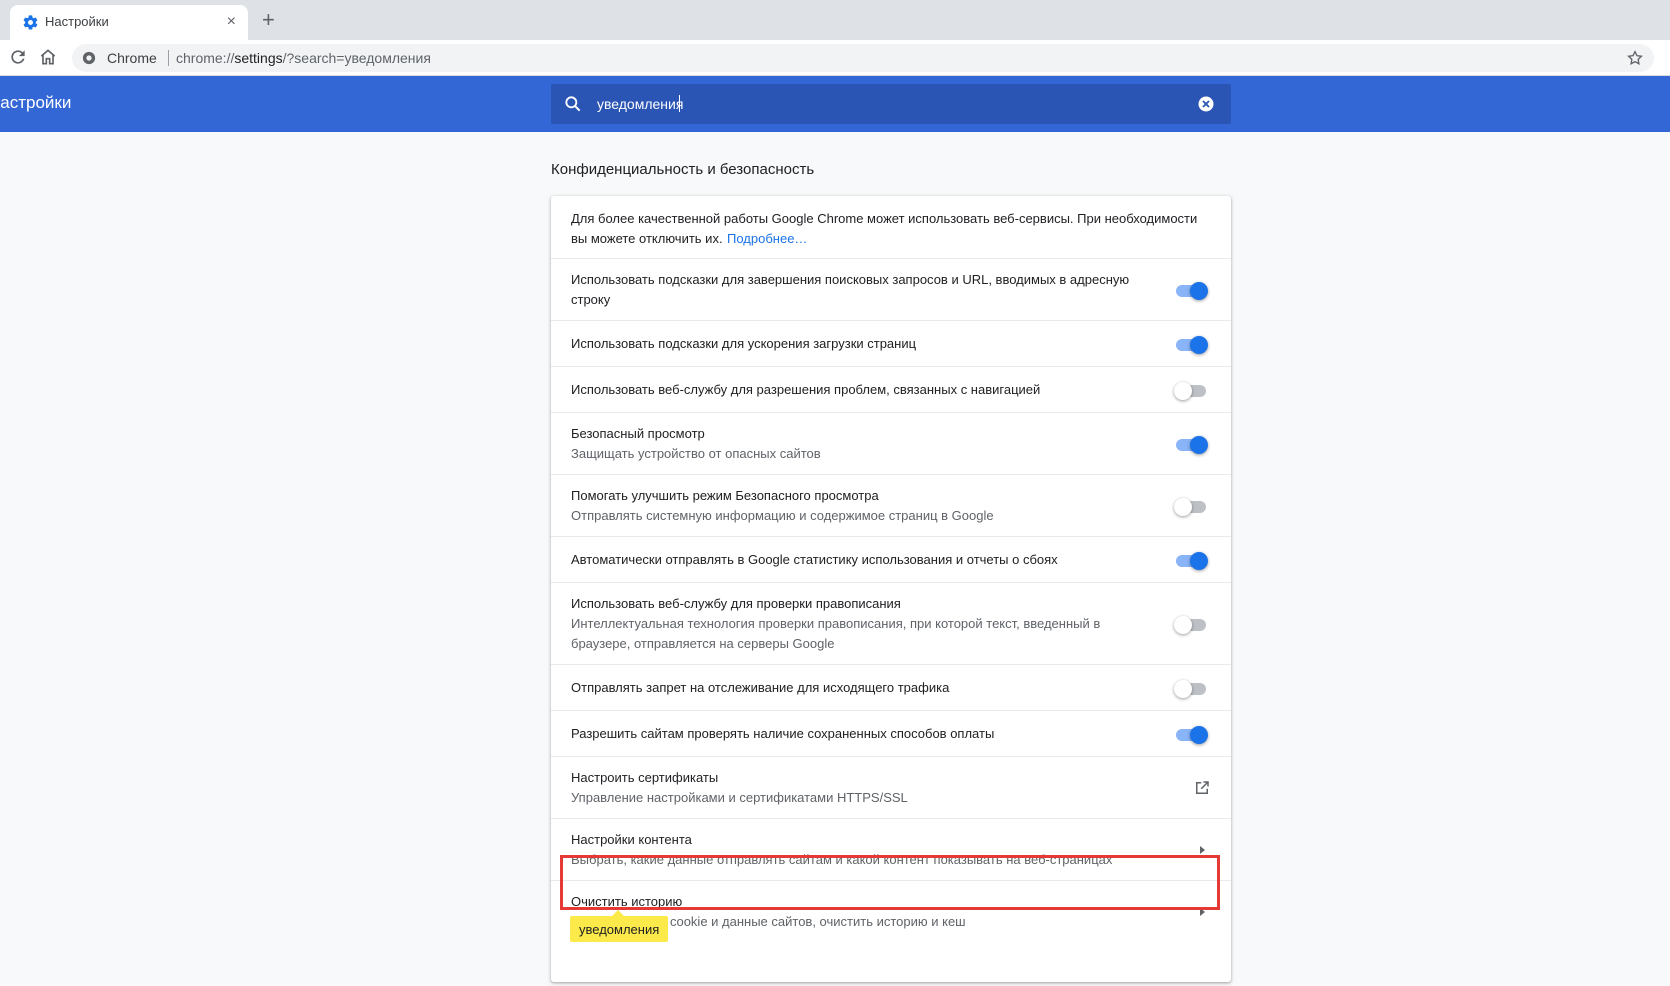 This screenshot has width=1670, height=986. What do you see at coordinates (205, 58) in the screenshot?
I see `url-scheme: chrome://` at bounding box center [205, 58].